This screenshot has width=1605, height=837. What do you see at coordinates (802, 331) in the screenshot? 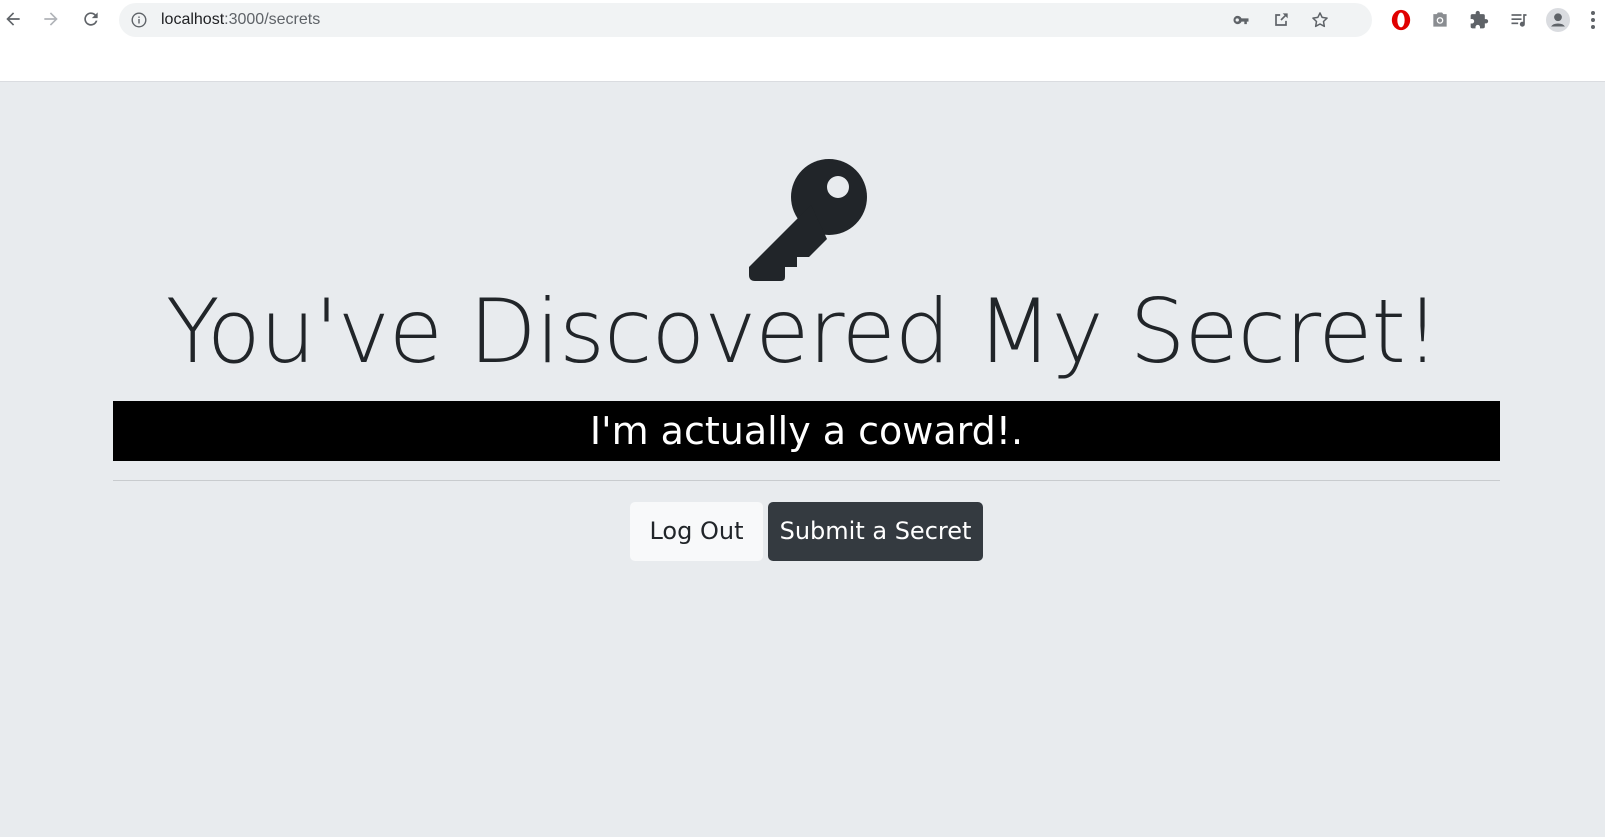
I see `page-title: You've Discovered My Secret!` at bounding box center [802, 331].